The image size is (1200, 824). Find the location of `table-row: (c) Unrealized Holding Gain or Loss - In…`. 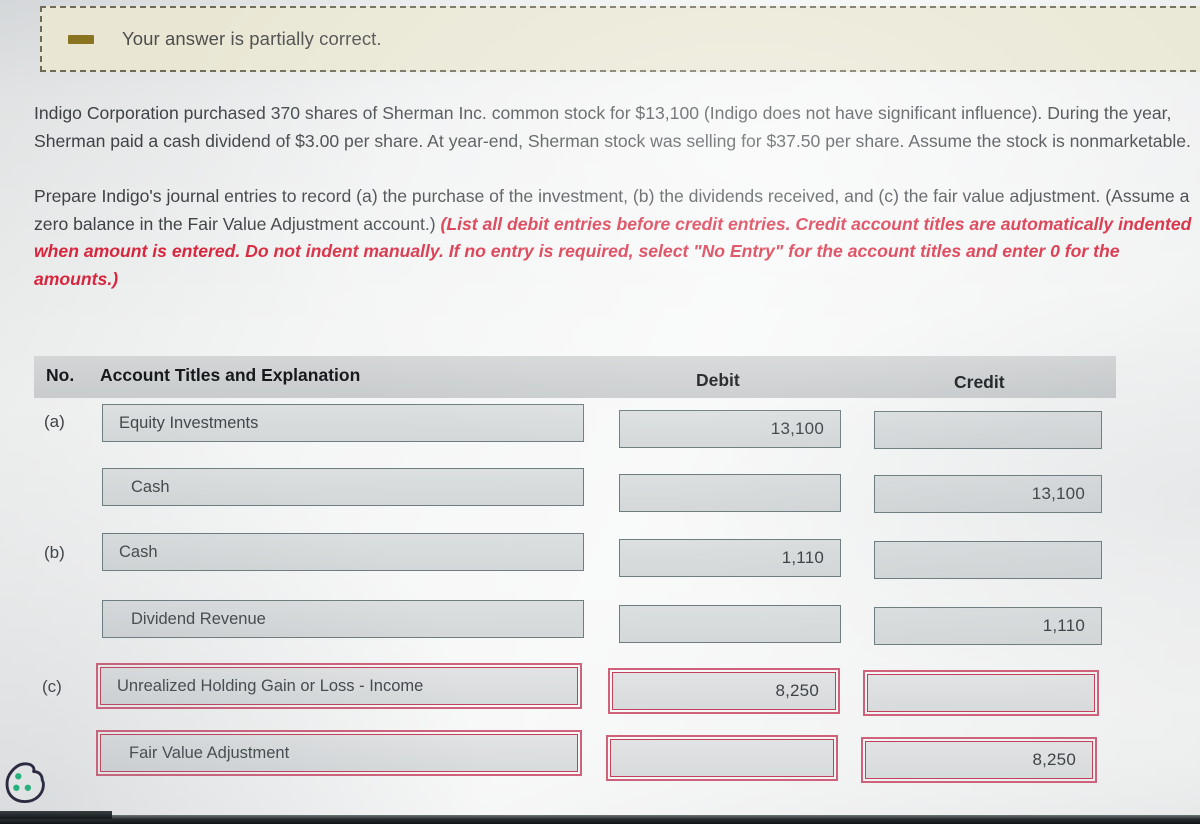

table-row: (c) Unrealized Holding Gain or Loss - In… is located at coordinates (575, 696).